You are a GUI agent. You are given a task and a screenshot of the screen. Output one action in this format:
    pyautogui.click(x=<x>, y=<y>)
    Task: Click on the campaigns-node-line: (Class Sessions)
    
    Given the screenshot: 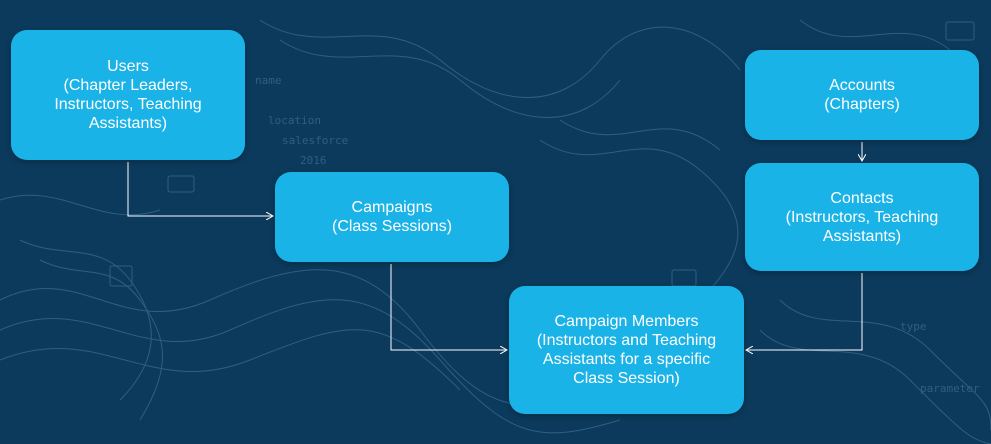 What is the action you would take?
    pyautogui.click(x=392, y=226)
    